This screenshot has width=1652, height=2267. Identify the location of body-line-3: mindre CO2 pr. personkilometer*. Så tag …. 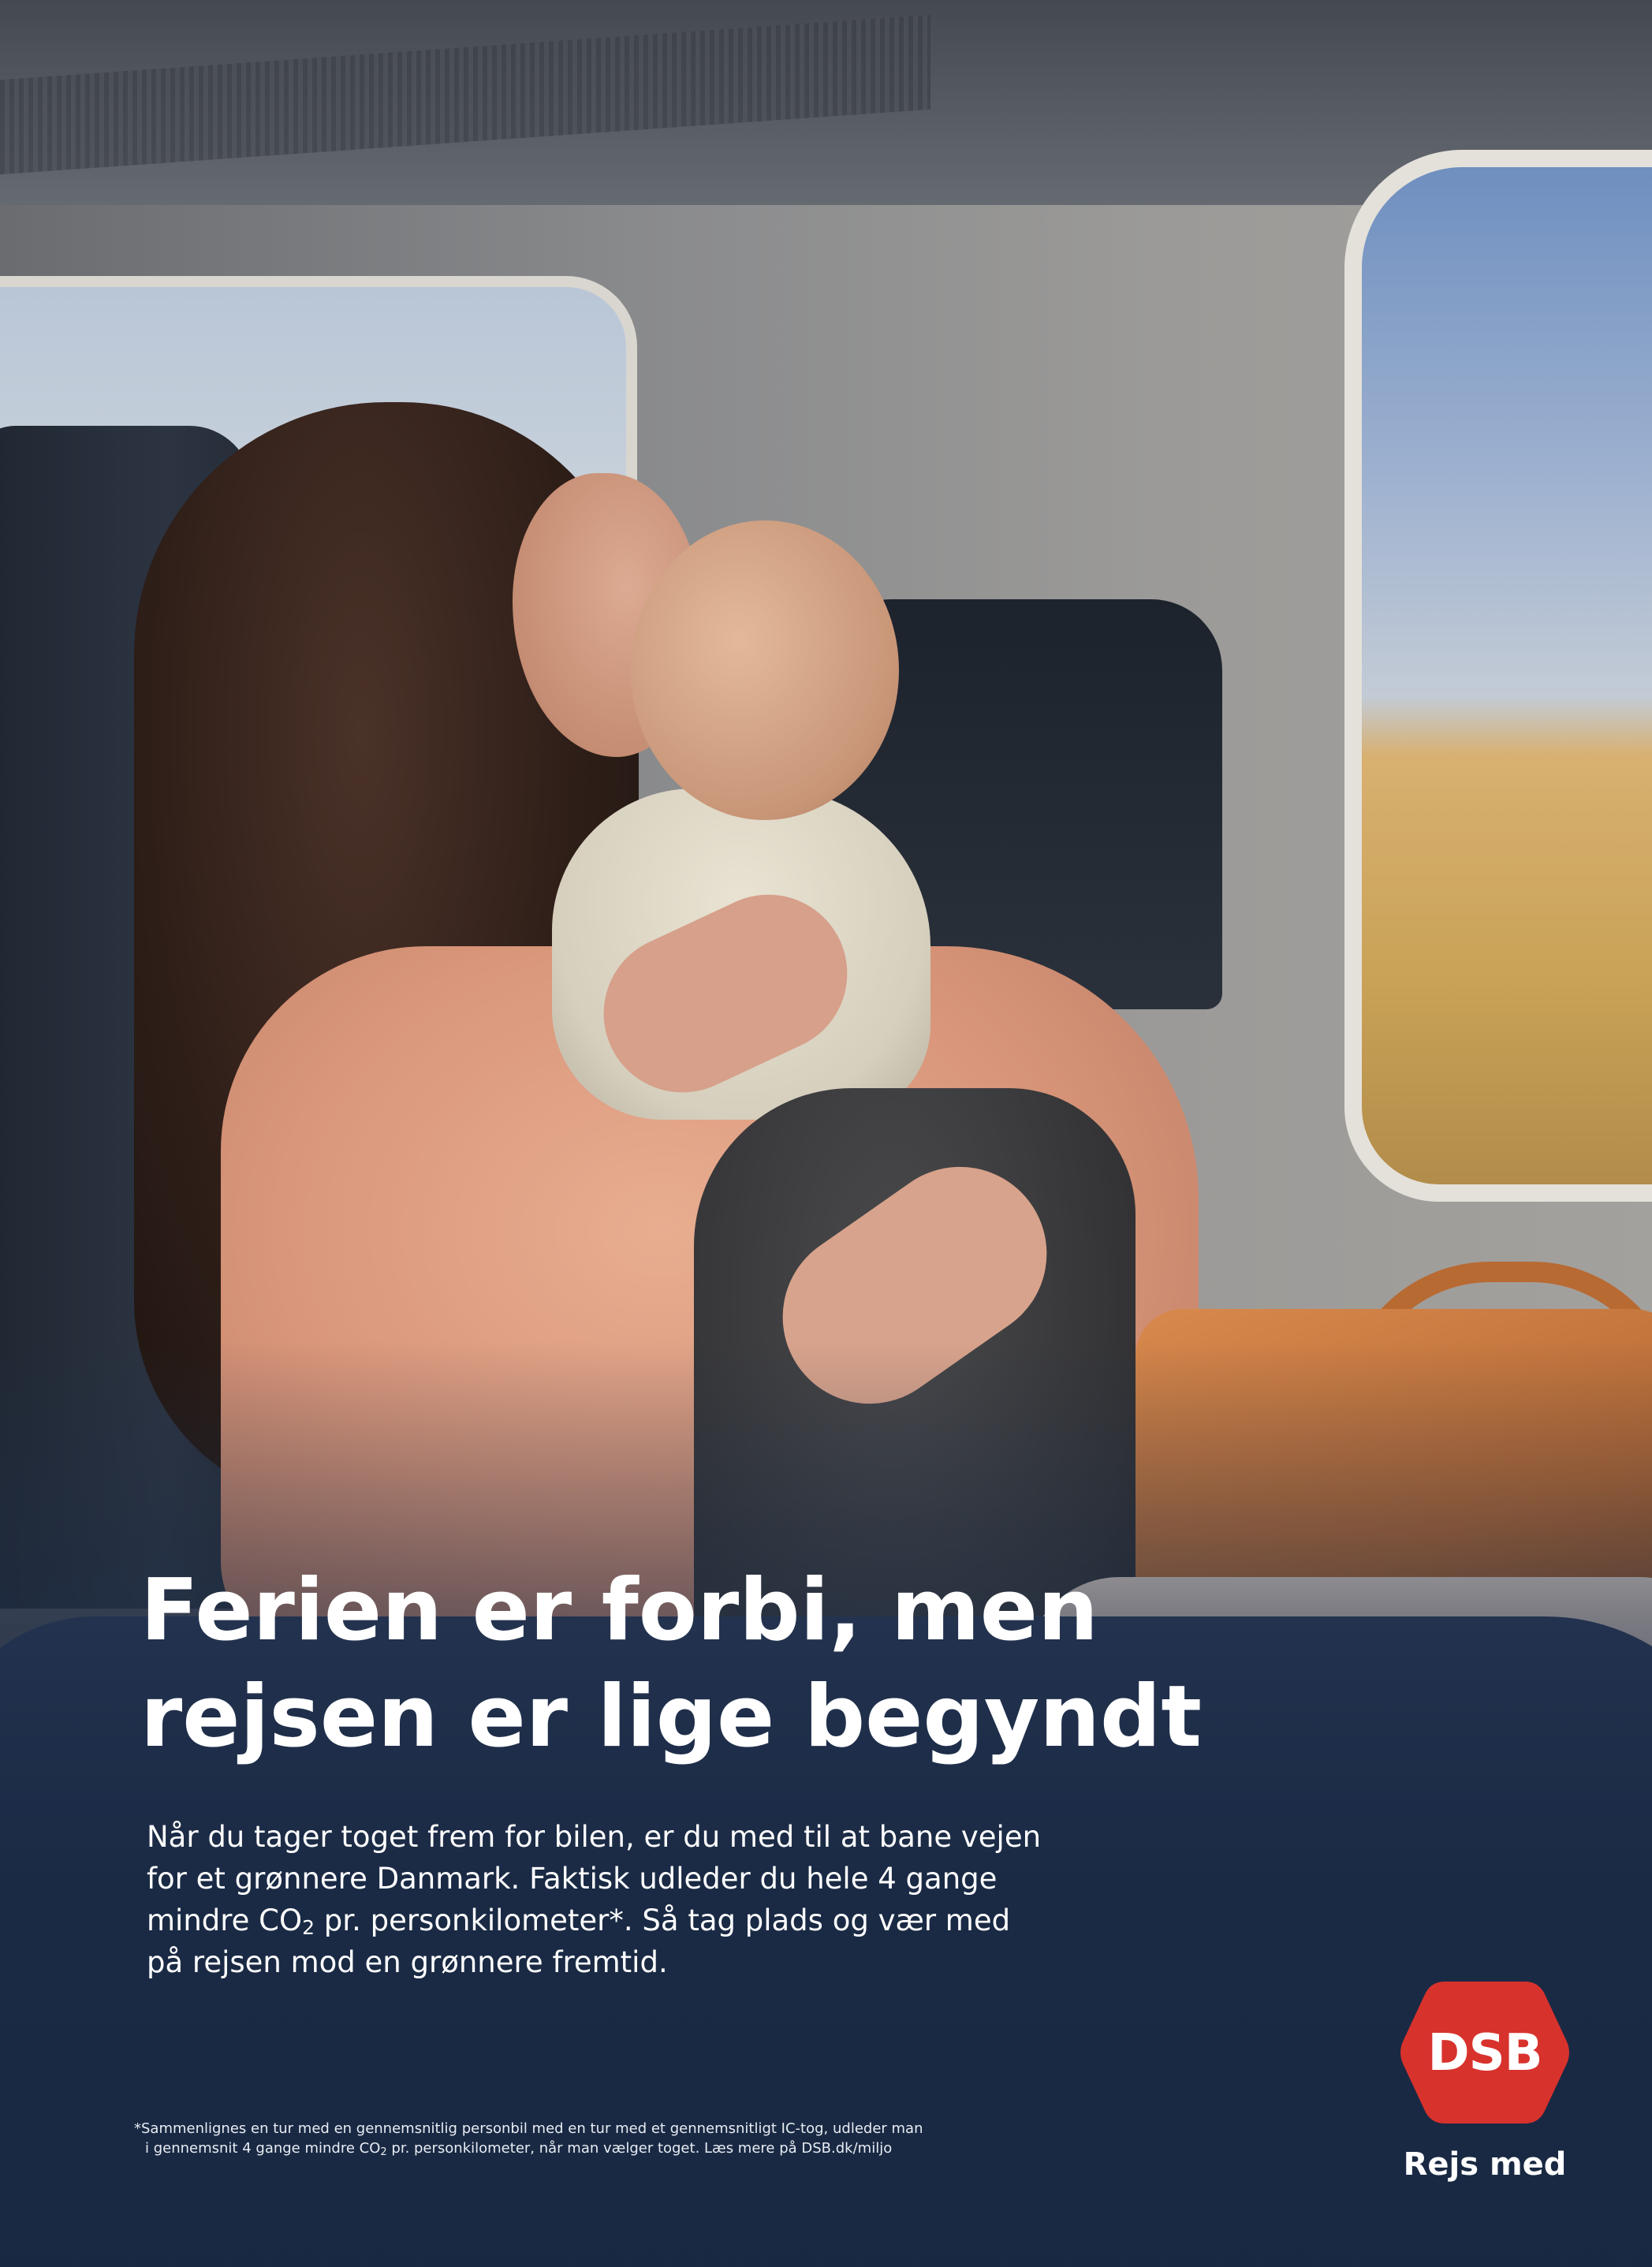
(699, 1920).